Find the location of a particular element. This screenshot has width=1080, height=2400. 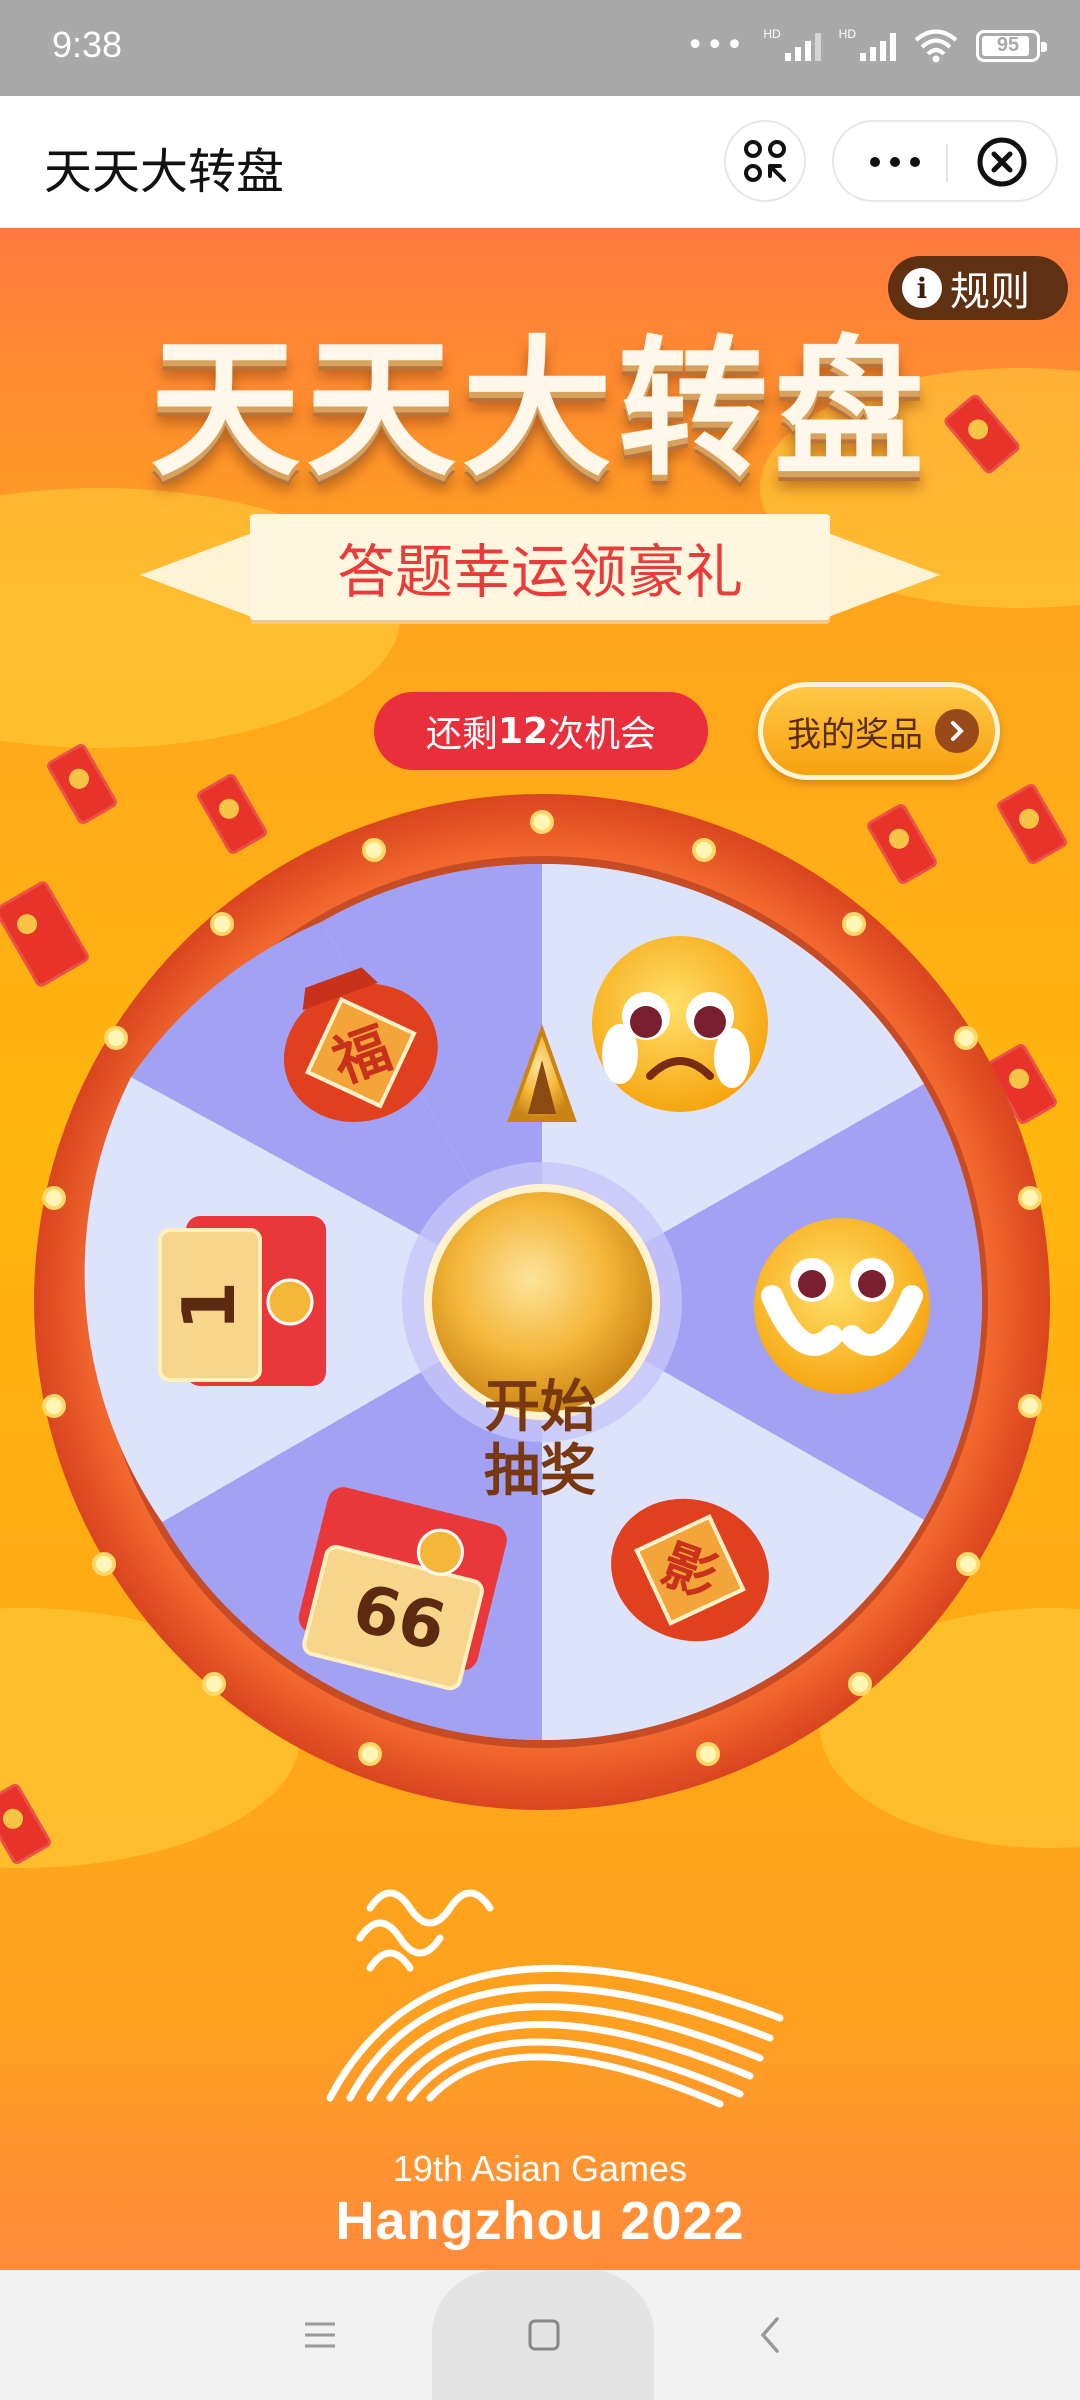

close-icon is located at coordinates (1002, 162).